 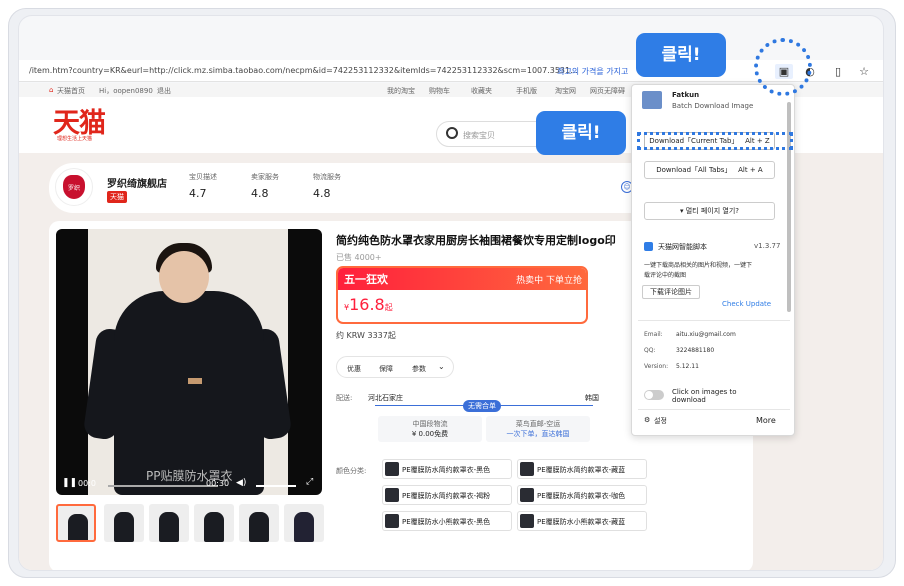 I want to click on service-pills: 优惠 保障 参数 ⌄, so click(x=395, y=367).